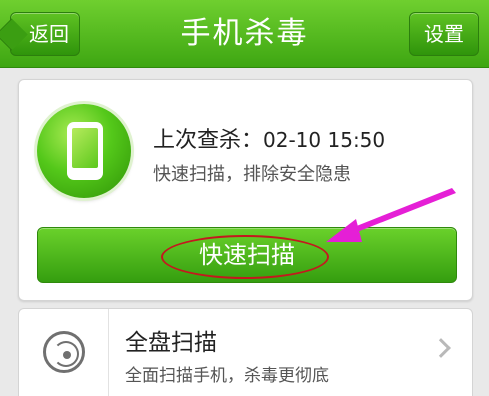 This screenshot has width=489, height=396. I want to click on last-scan-time: 02-10 15:50, so click(324, 140).